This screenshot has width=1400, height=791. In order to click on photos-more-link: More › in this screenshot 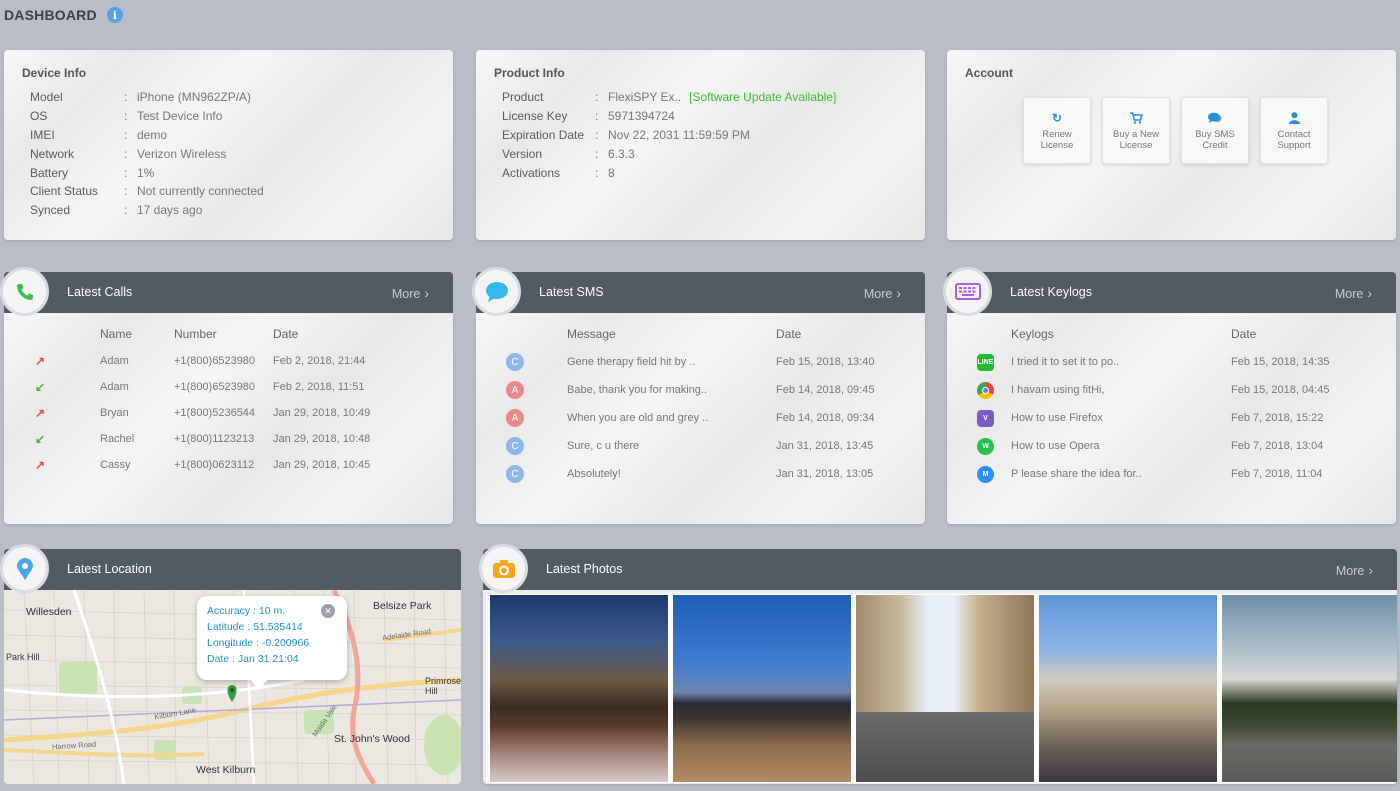, I will do `click(1354, 570)`.